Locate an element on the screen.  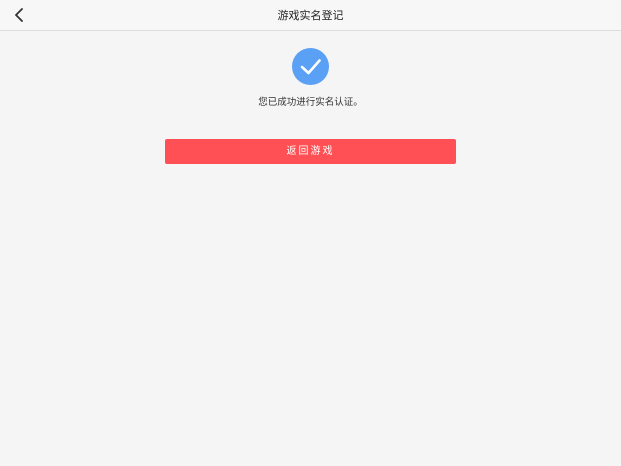
return-to-game-button: 返回游戏 is located at coordinates (310, 151).